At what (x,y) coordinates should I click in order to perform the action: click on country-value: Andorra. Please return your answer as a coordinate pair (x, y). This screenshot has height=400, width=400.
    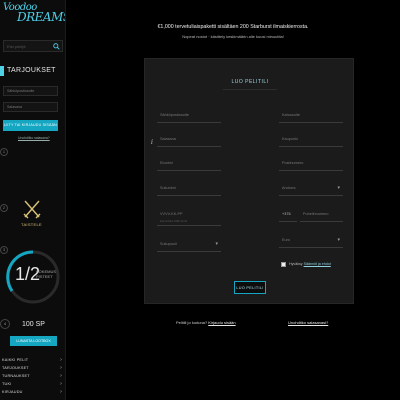
    Looking at the image, I should click on (289, 188).